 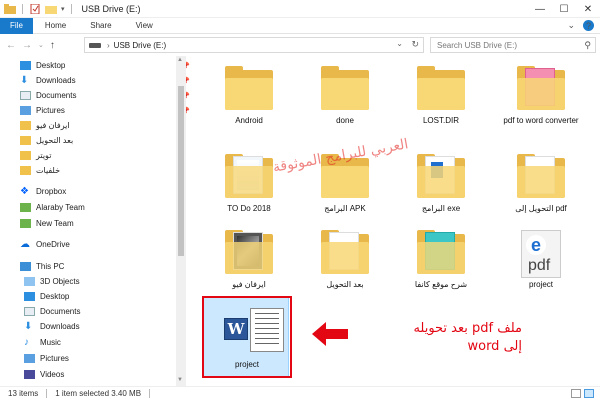 I want to click on sidebar-item-desktop: Desktop 📌, so click(x=108, y=65).